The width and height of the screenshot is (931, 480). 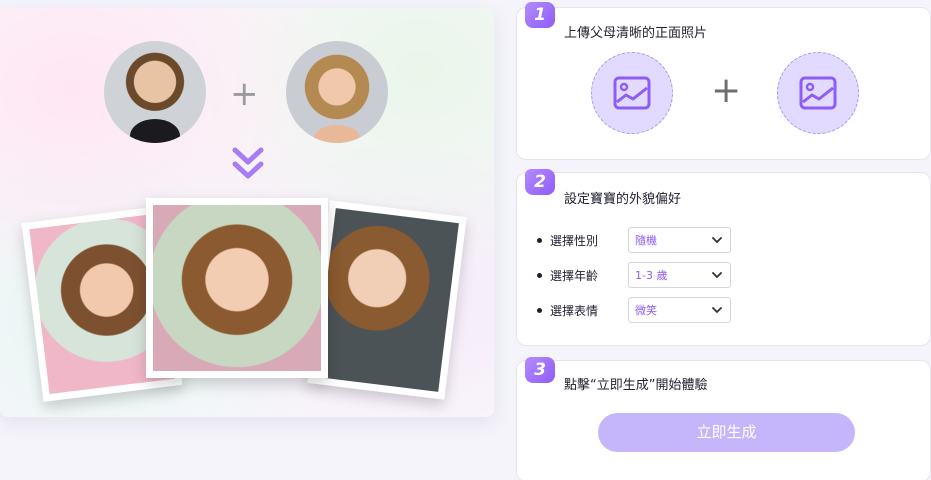 I want to click on mother-photo, so click(x=337, y=92).